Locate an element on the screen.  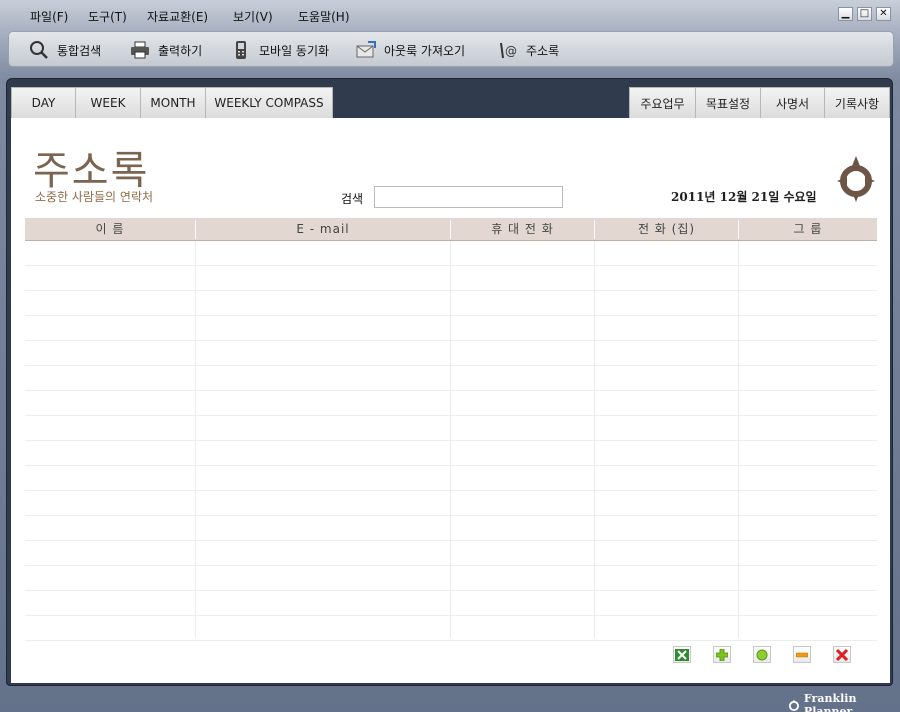
menu-help: 도움말(H) is located at coordinates (324, 16).